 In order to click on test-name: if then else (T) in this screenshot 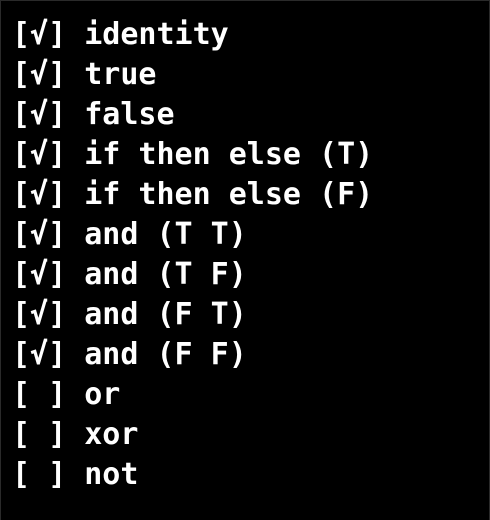, I will do `click(229, 154)`.